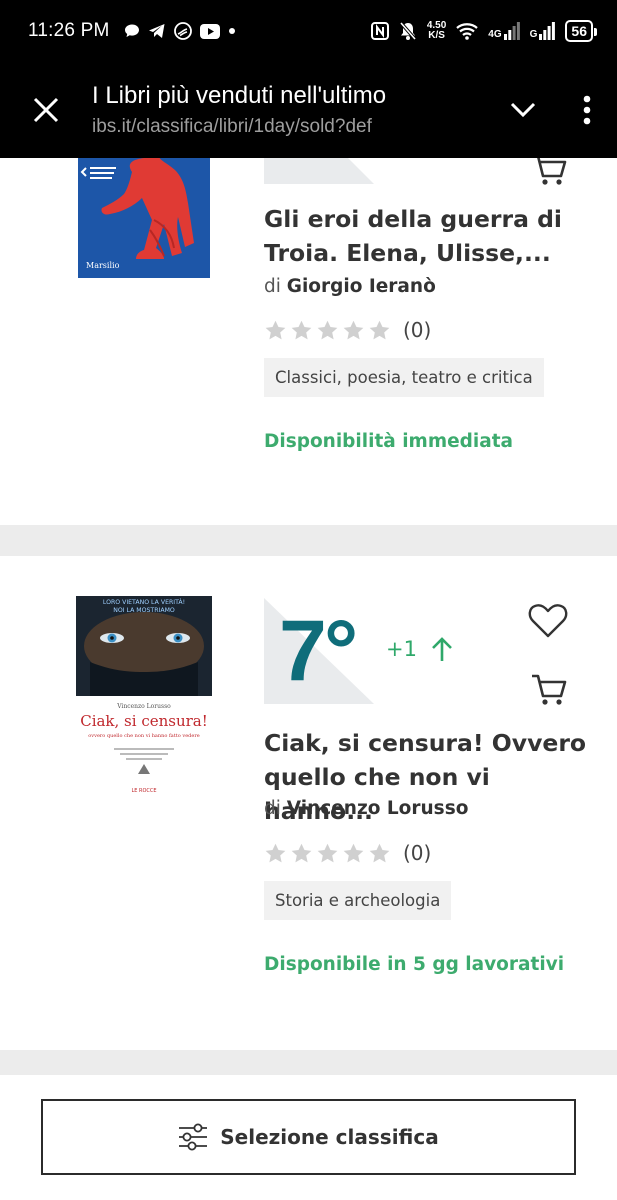 Image resolution: width=617 pixels, height=1200 pixels. What do you see at coordinates (144, 610) in the screenshot?
I see `cover-banner-2: NOI LA MOSTRIAMO` at bounding box center [144, 610].